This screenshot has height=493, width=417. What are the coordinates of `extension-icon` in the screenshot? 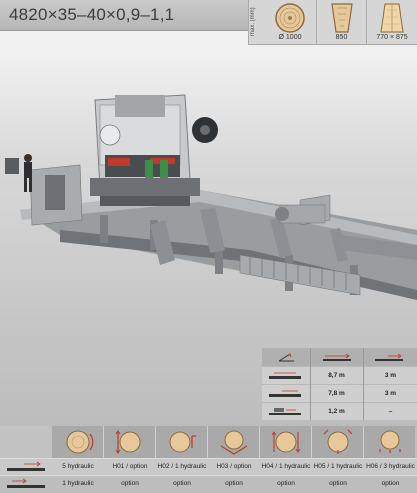 It's located at (389, 357).